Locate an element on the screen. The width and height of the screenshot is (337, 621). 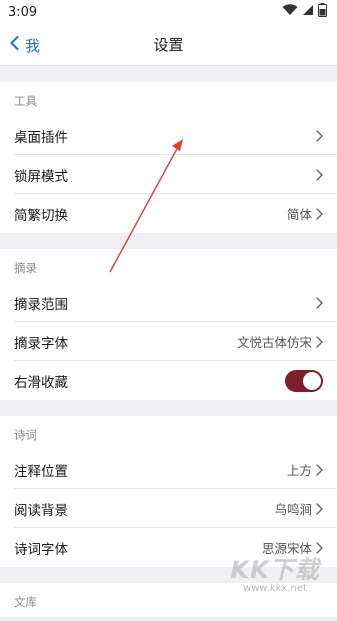
setting-value: 上方 is located at coordinates (299, 470).